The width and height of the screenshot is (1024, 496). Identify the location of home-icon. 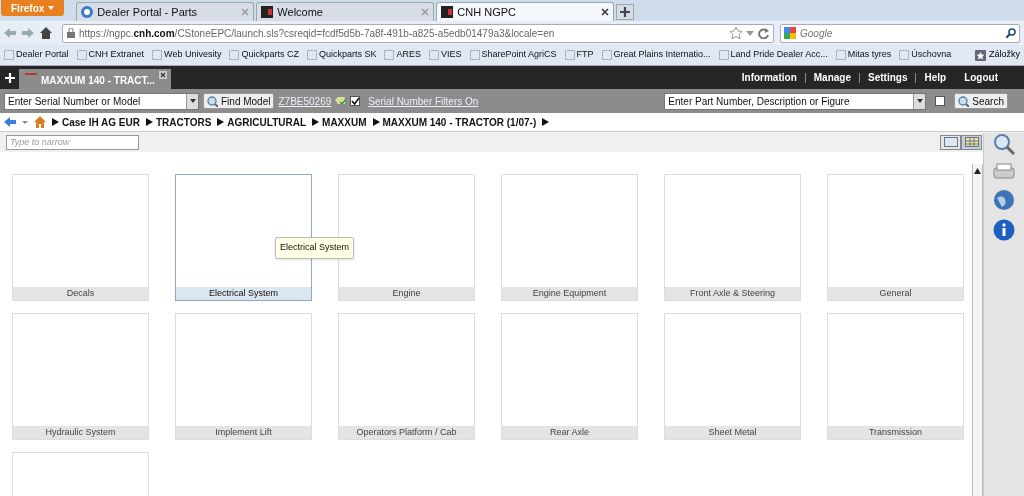
(46, 33).